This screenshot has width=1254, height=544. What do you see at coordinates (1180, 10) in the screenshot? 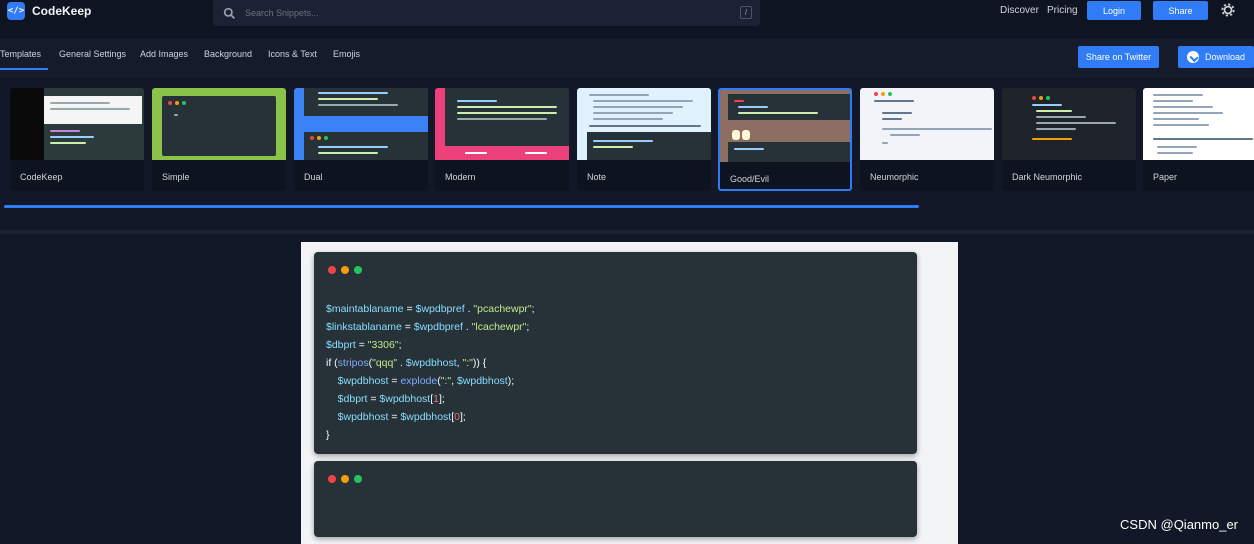
I see `share-button: Share` at bounding box center [1180, 10].